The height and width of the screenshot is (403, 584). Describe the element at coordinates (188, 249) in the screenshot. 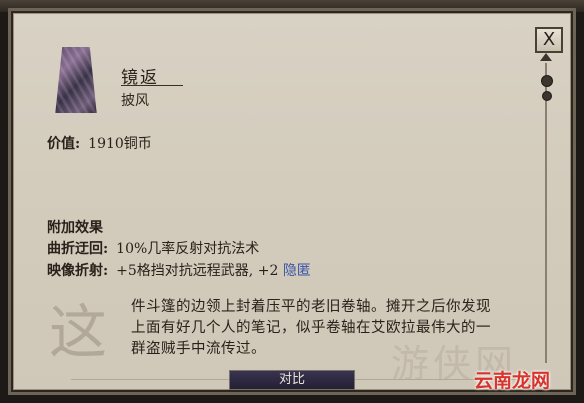

I see `effect-text: 10%几率反射对抗法术` at that location.